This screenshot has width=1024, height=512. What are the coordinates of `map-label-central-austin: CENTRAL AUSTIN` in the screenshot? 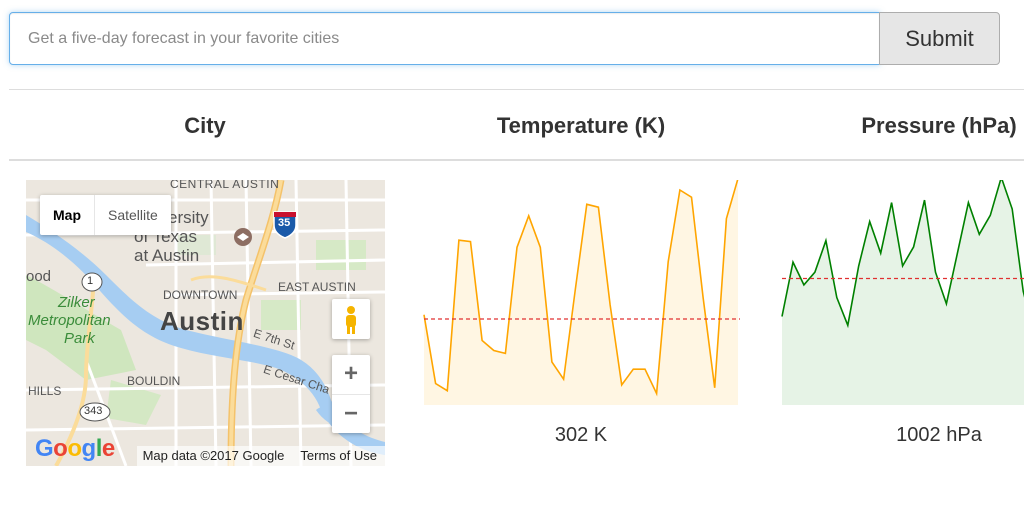 It's located at (225, 185).